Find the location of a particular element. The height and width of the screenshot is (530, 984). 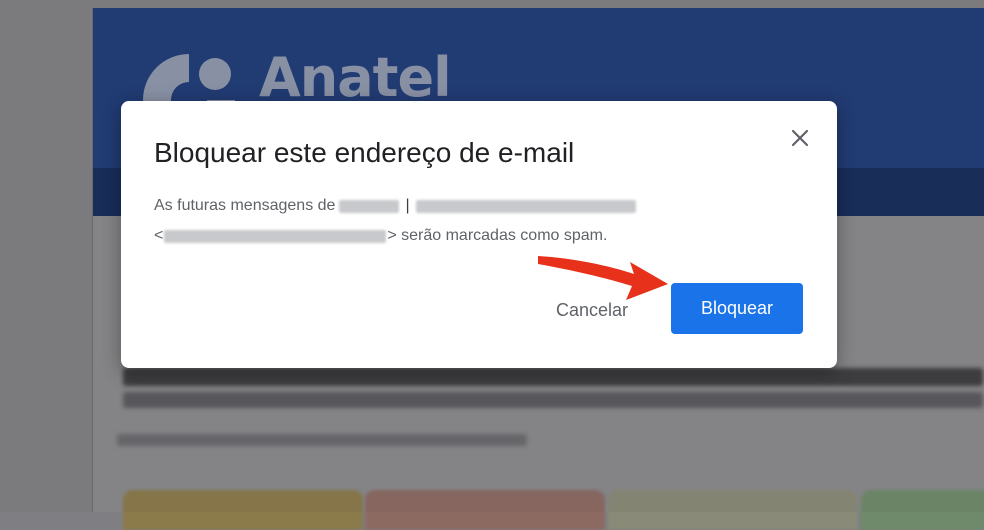

dialog-message-line-1: As futuras mensagens de | is located at coordinates (397, 206).